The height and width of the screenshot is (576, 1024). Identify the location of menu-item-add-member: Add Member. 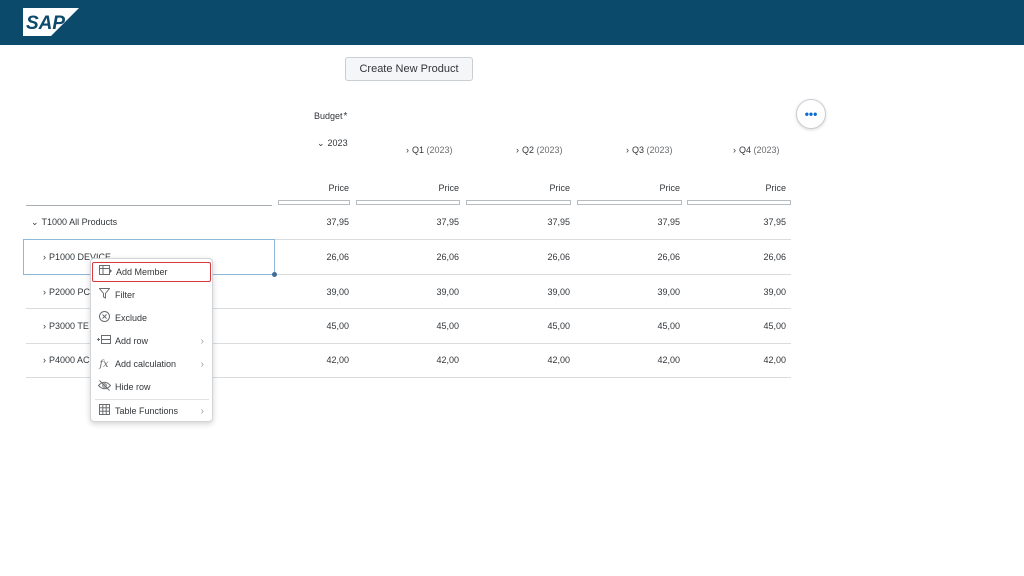
(151, 272).